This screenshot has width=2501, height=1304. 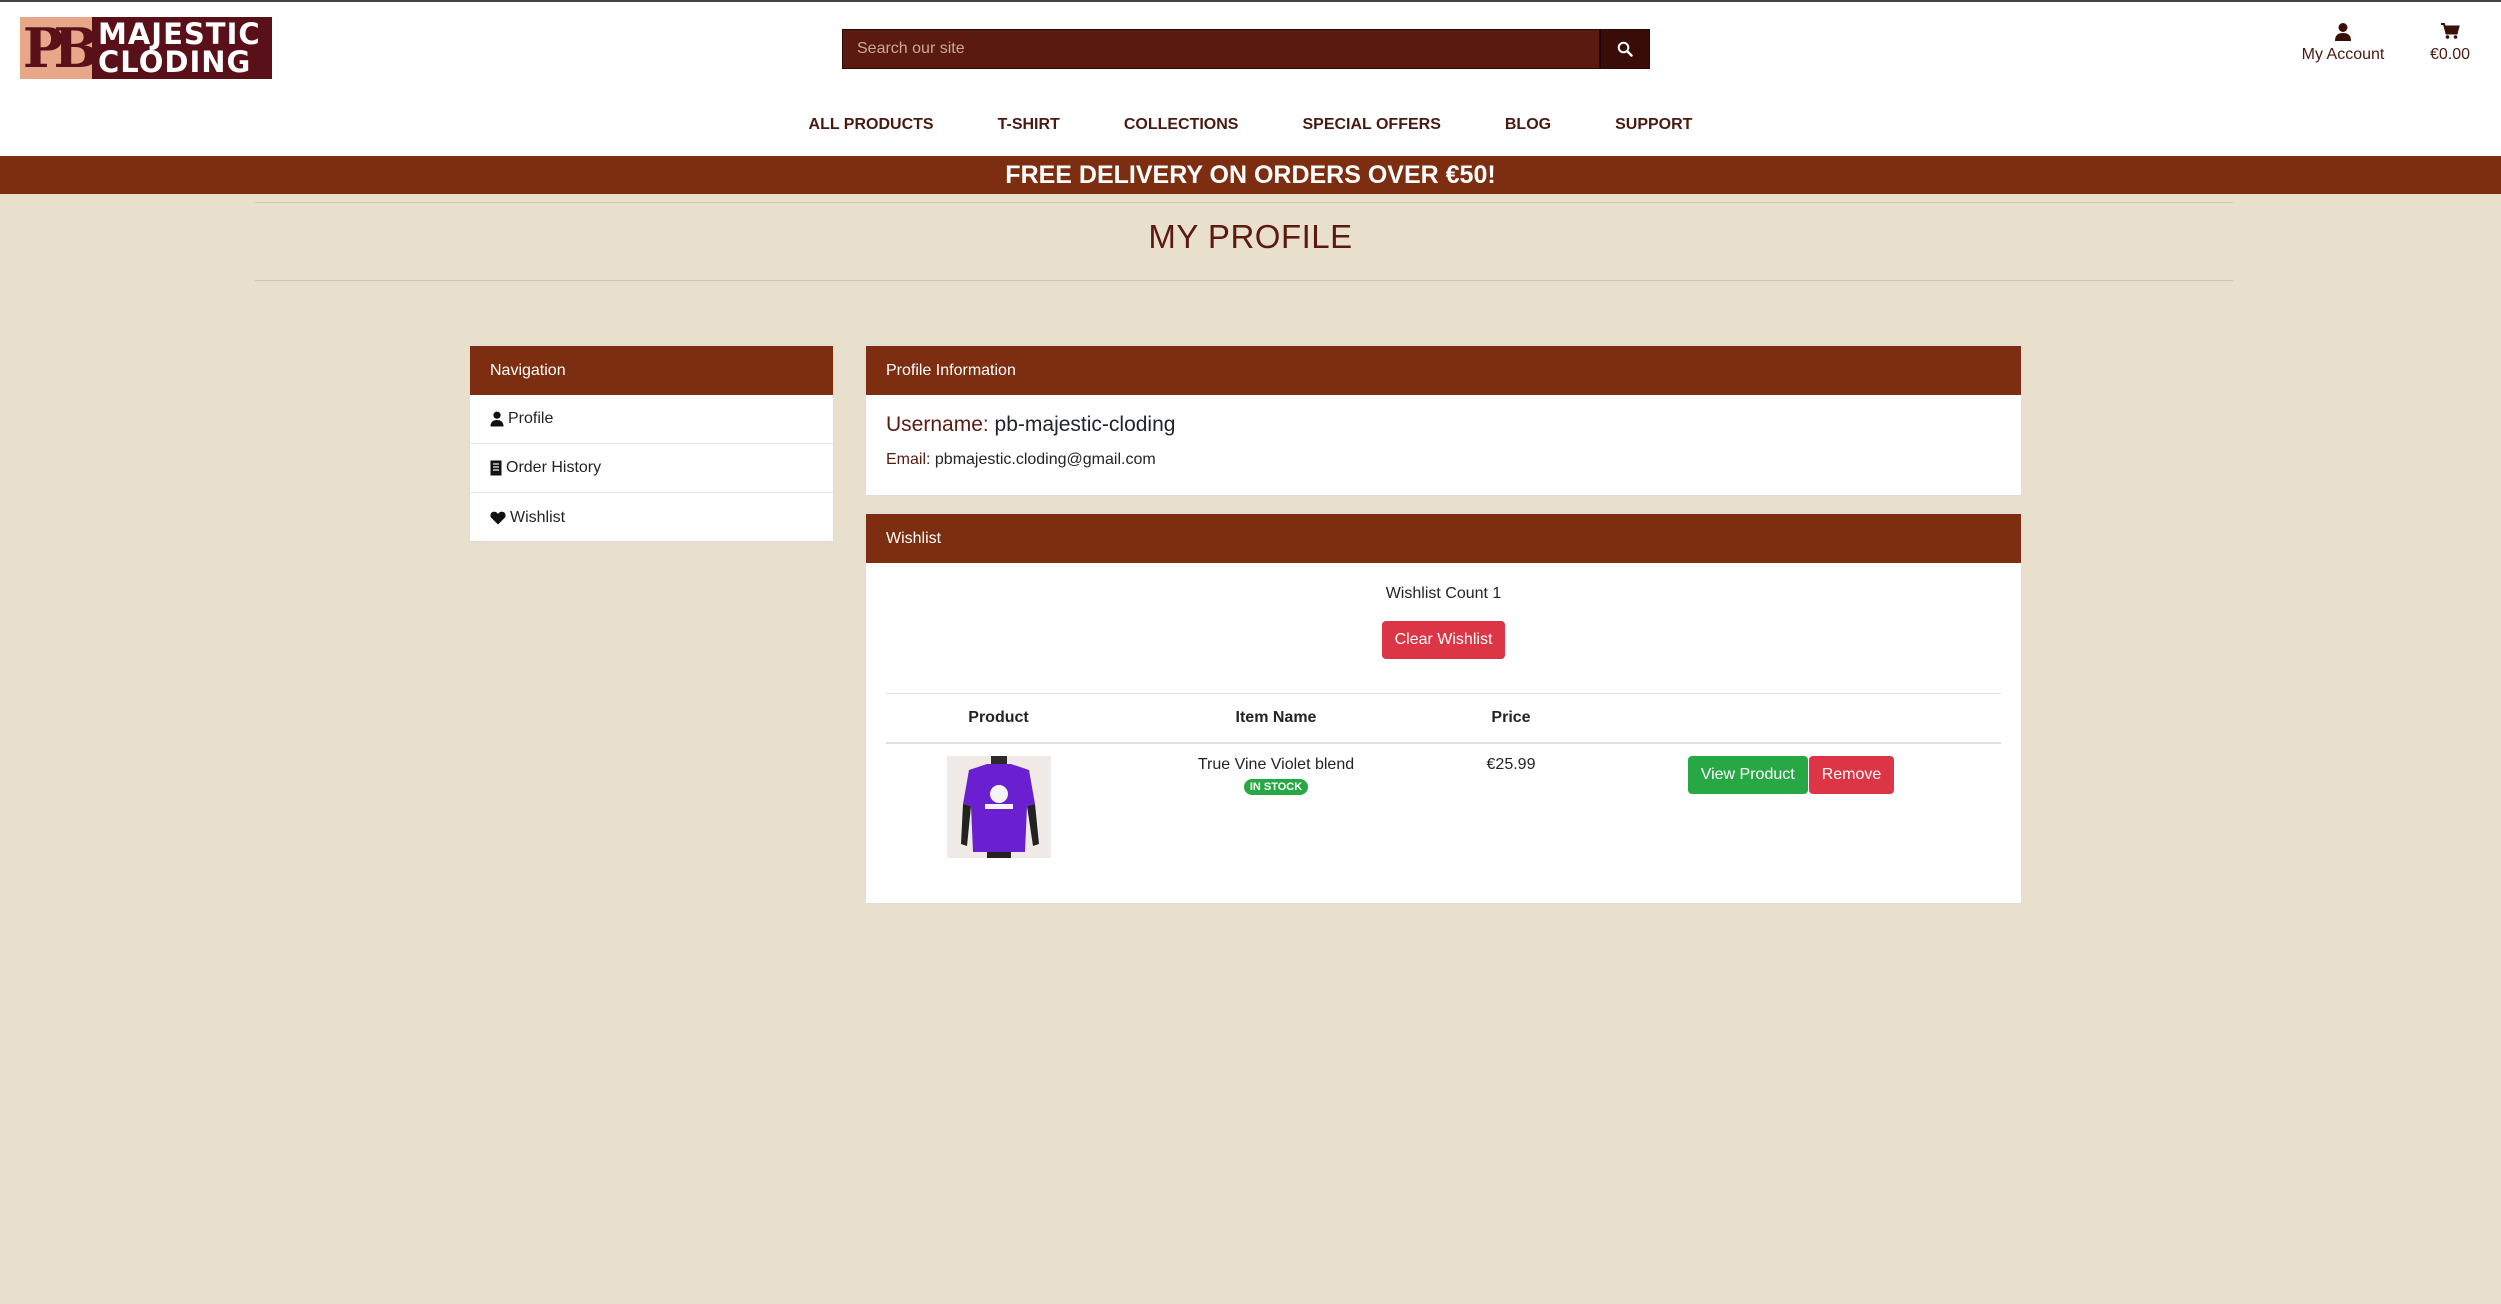 What do you see at coordinates (651, 419) in the screenshot?
I see `sidebar-item-profile: Profile` at bounding box center [651, 419].